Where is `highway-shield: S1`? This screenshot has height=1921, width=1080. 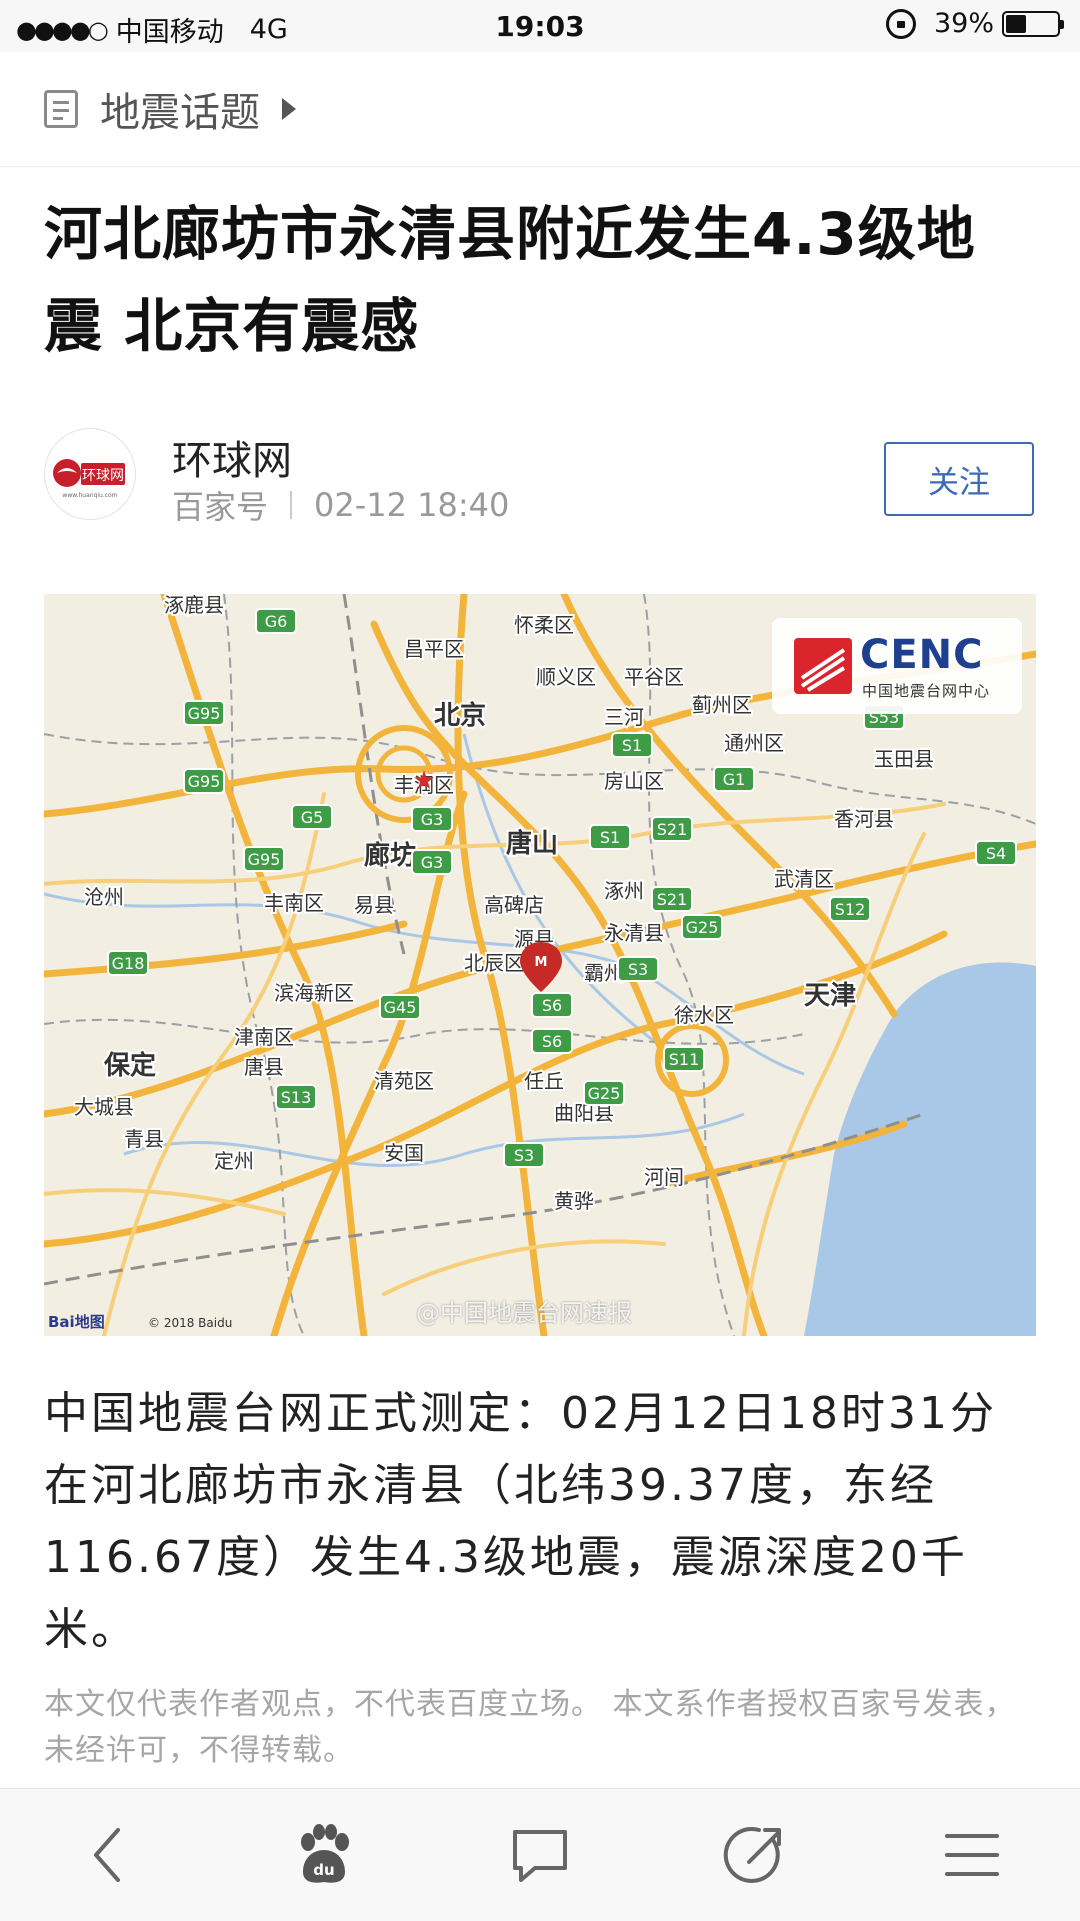 highway-shield: S1 is located at coordinates (632, 745).